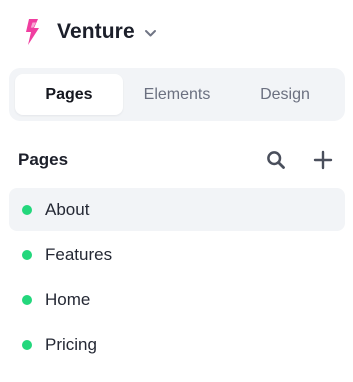 This screenshot has width=353, height=382. I want to click on search-icon, so click(276, 160).